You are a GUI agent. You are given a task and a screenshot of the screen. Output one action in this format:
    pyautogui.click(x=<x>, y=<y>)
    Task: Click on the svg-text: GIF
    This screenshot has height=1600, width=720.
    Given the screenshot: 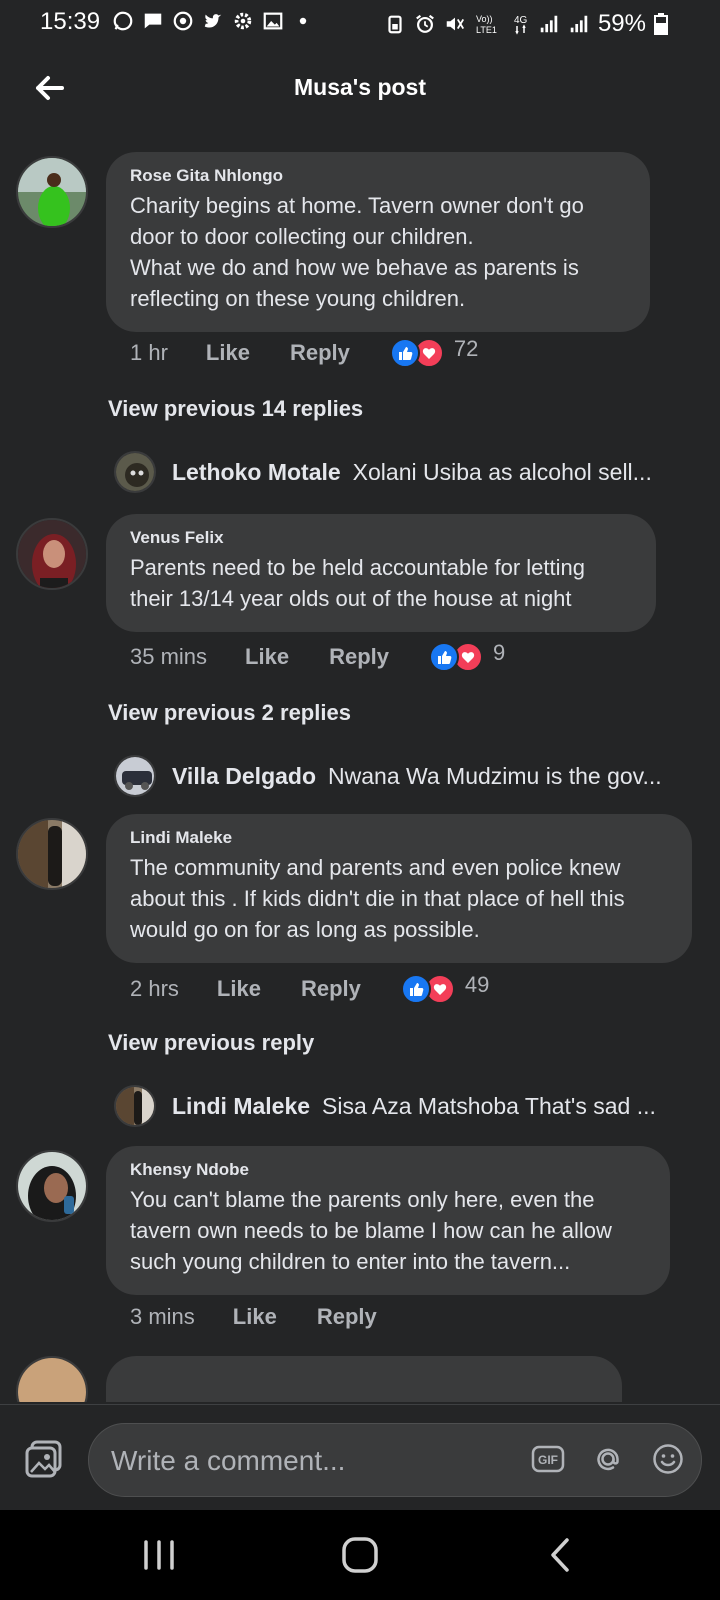 What is the action you would take?
    pyautogui.click(x=548, y=1460)
    